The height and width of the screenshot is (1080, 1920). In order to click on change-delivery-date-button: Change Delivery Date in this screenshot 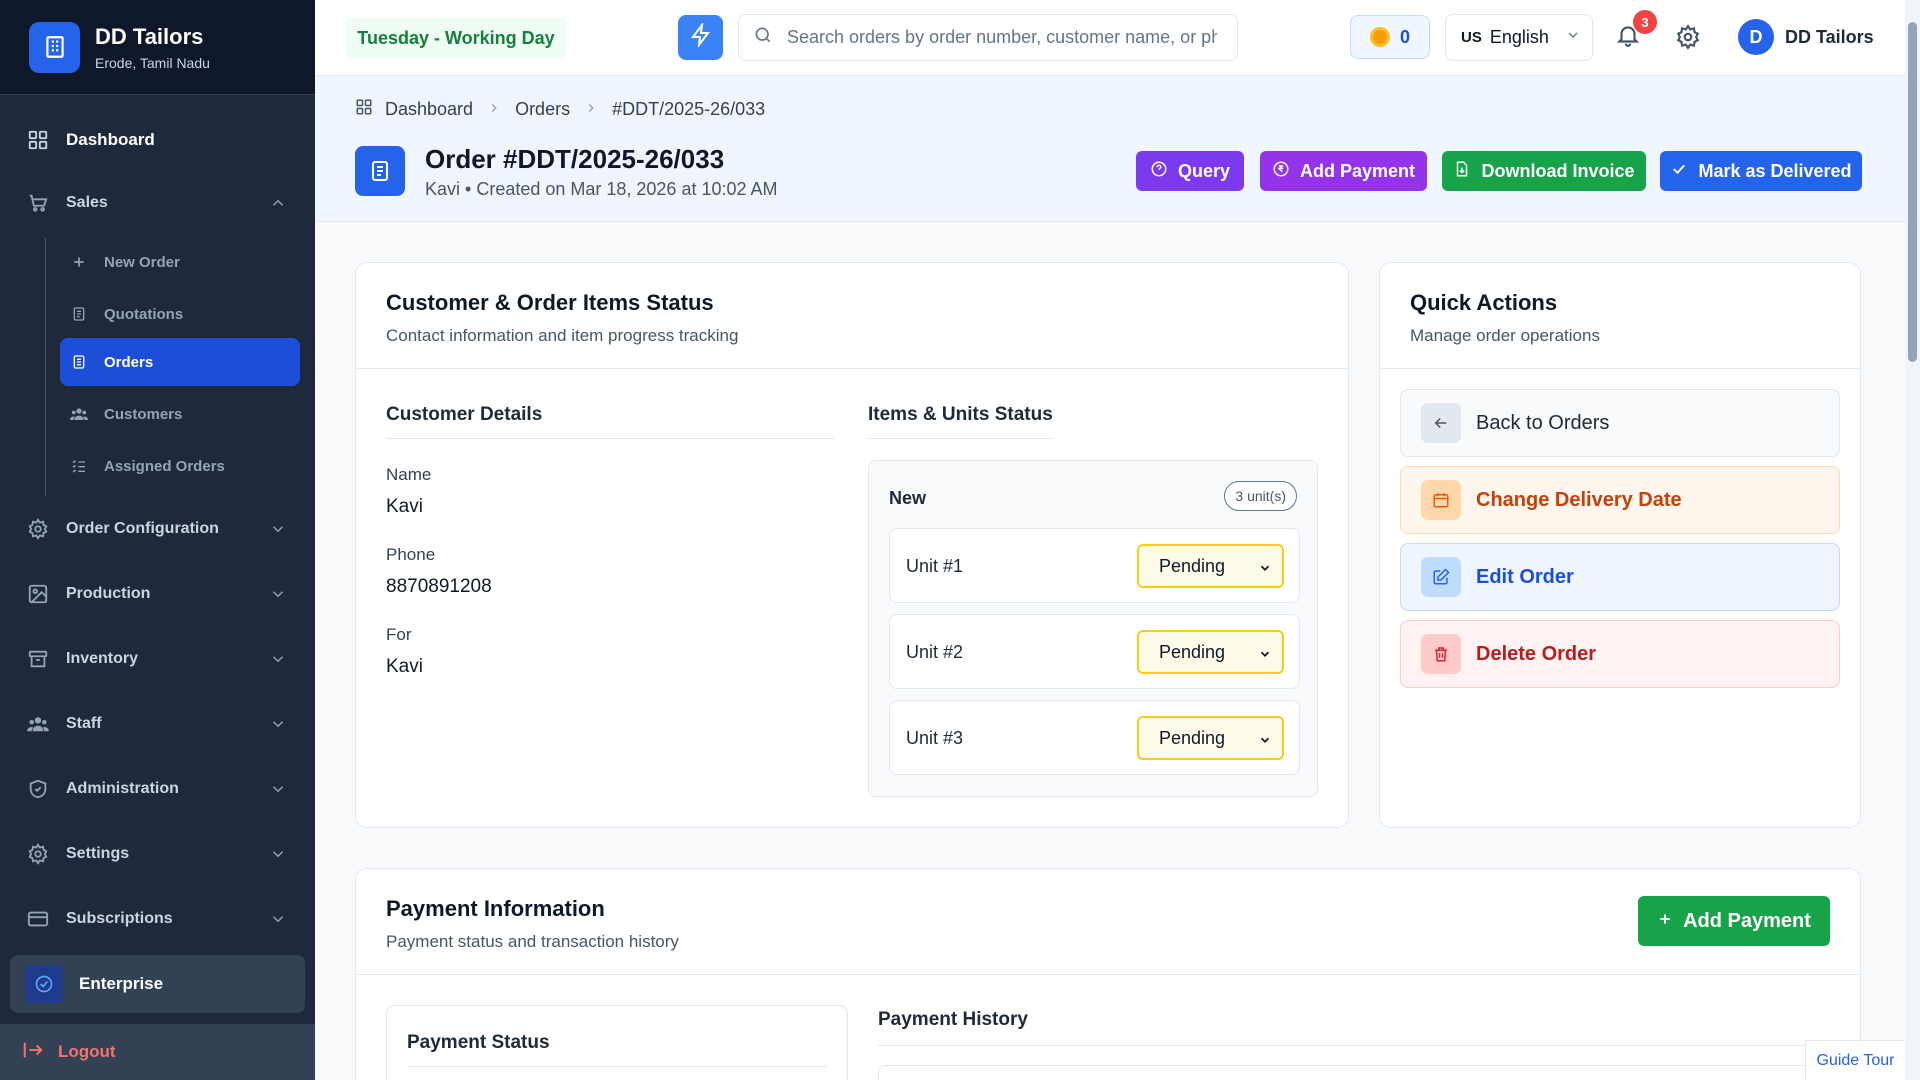, I will do `click(1620, 500)`.